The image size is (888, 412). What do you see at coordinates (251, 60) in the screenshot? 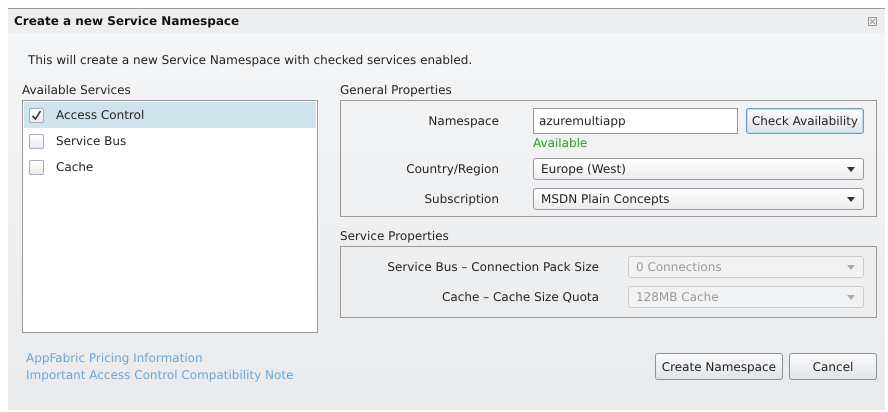
I see `intro-text: This will create a new Service Namespace with checked services enabled.` at bounding box center [251, 60].